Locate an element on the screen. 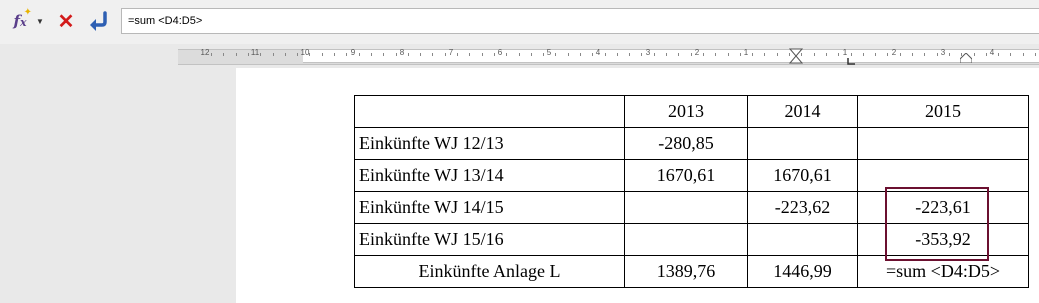  table-cell: Einkünfte WJ 15/16 is located at coordinates (489, 239).